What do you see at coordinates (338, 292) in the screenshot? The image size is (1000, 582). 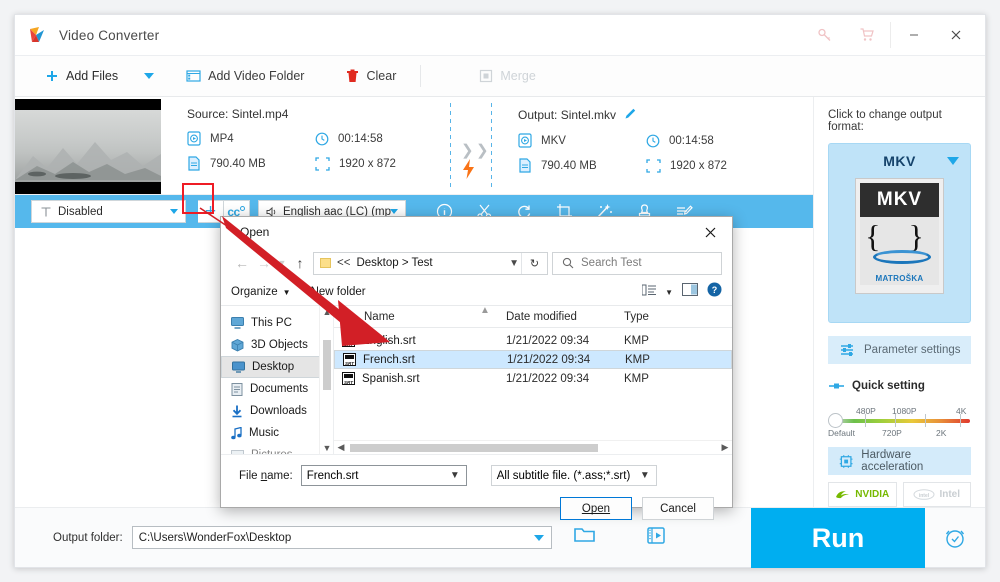 I see `new-folder-button: New folder` at bounding box center [338, 292].